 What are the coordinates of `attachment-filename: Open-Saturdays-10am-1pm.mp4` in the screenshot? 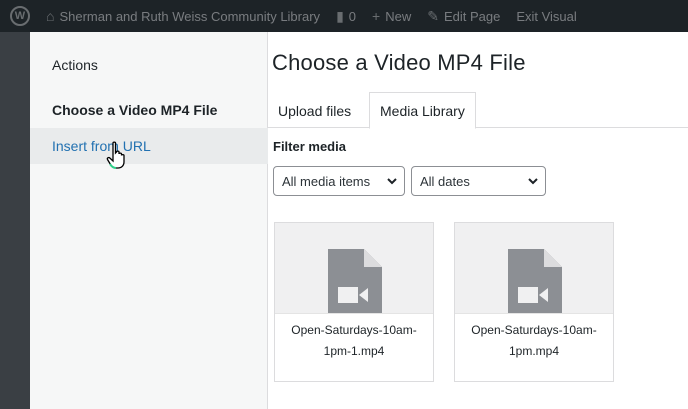 It's located at (534, 347).